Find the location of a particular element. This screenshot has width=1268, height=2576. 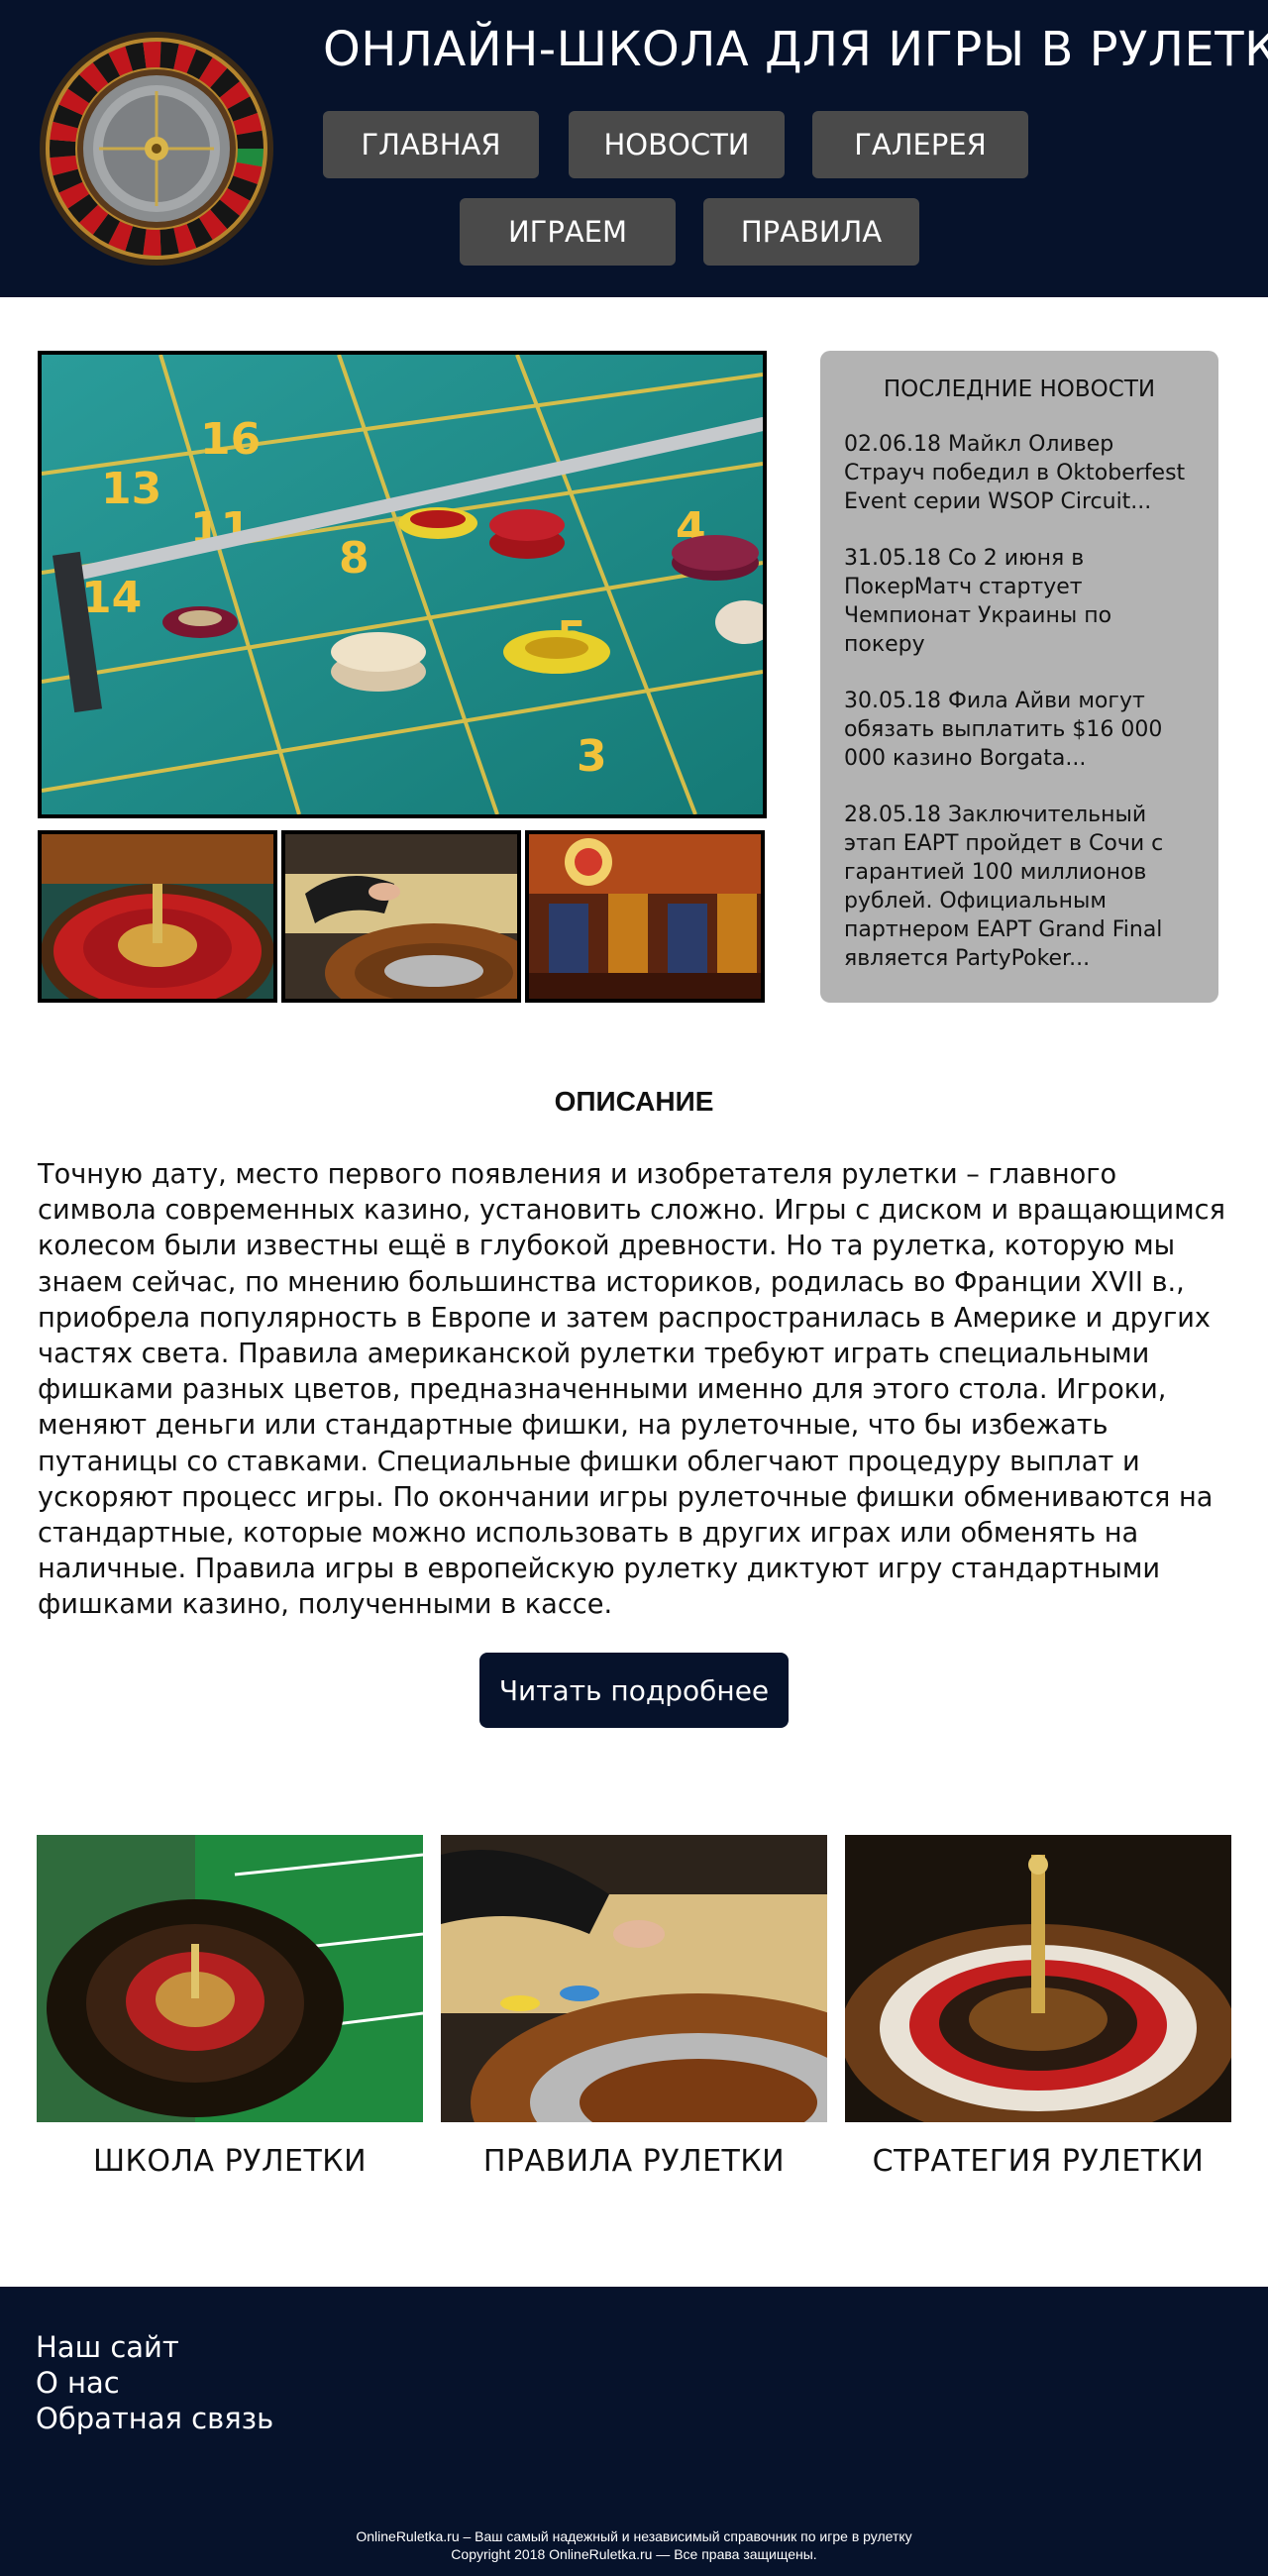

wheel-pocket is located at coordinates (63, 149).